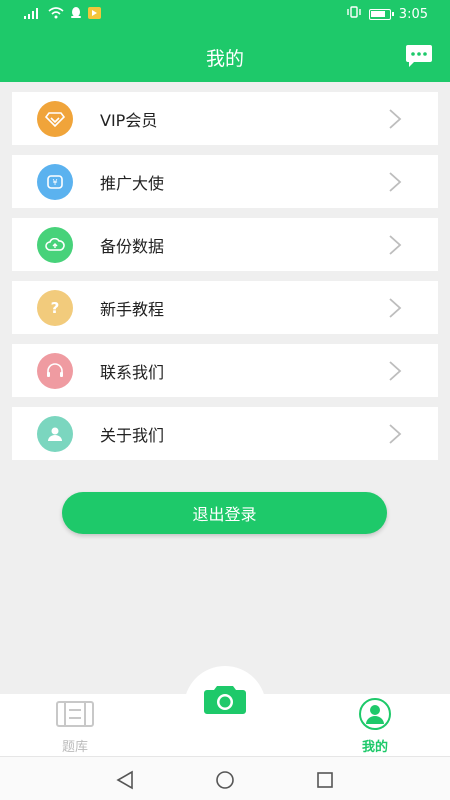 The width and height of the screenshot is (450, 800). What do you see at coordinates (76, 14) in the screenshot?
I see `qq-icon` at bounding box center [76, 14].